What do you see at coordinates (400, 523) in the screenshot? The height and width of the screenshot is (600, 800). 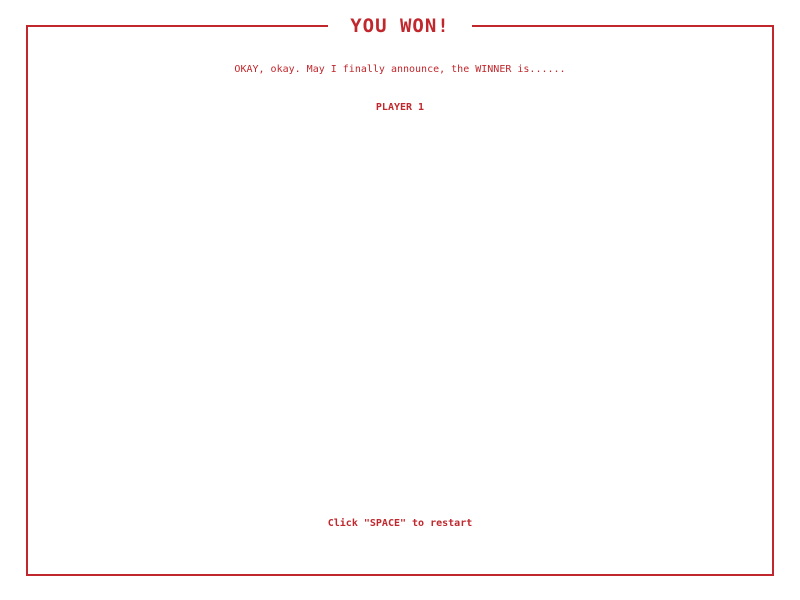 I see `restart-hint: Click "SPACE" to restart` at bounding box center [400, 523].